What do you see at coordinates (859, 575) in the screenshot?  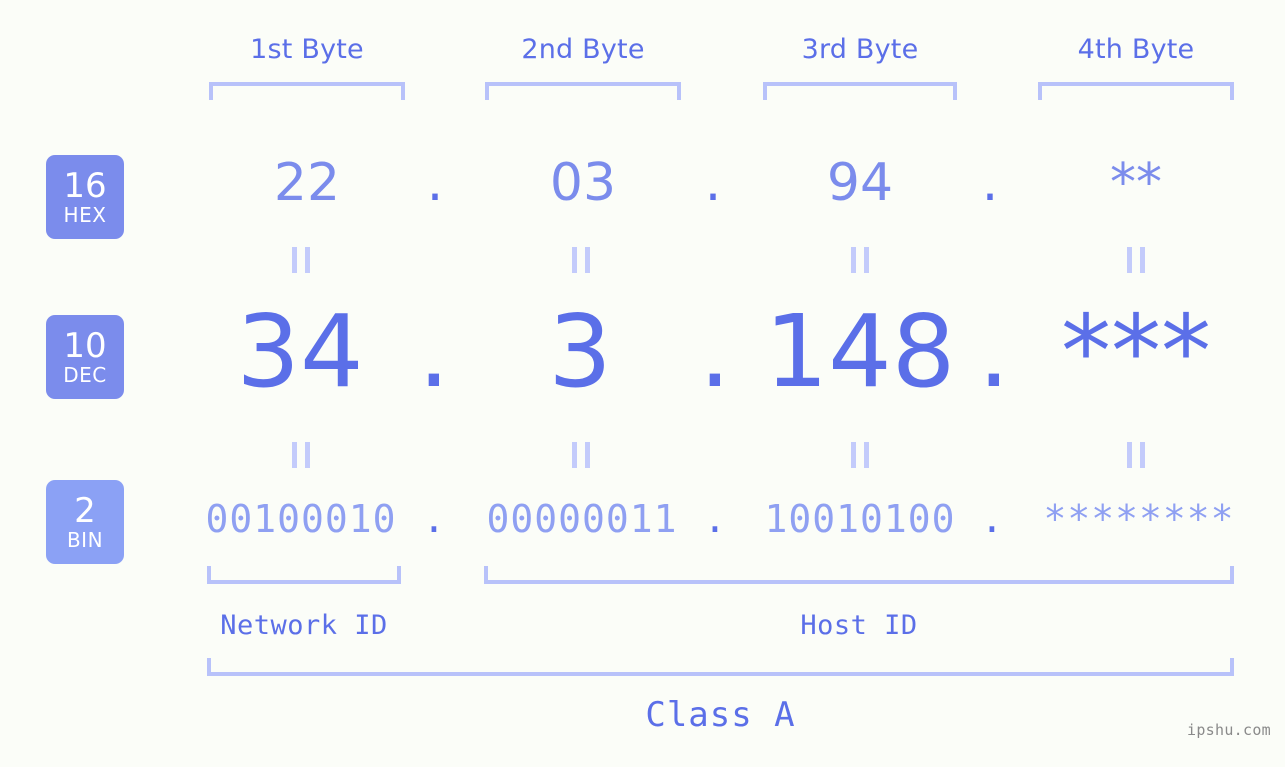 I see `host-id-bracket` at bounding box center [859, 575].